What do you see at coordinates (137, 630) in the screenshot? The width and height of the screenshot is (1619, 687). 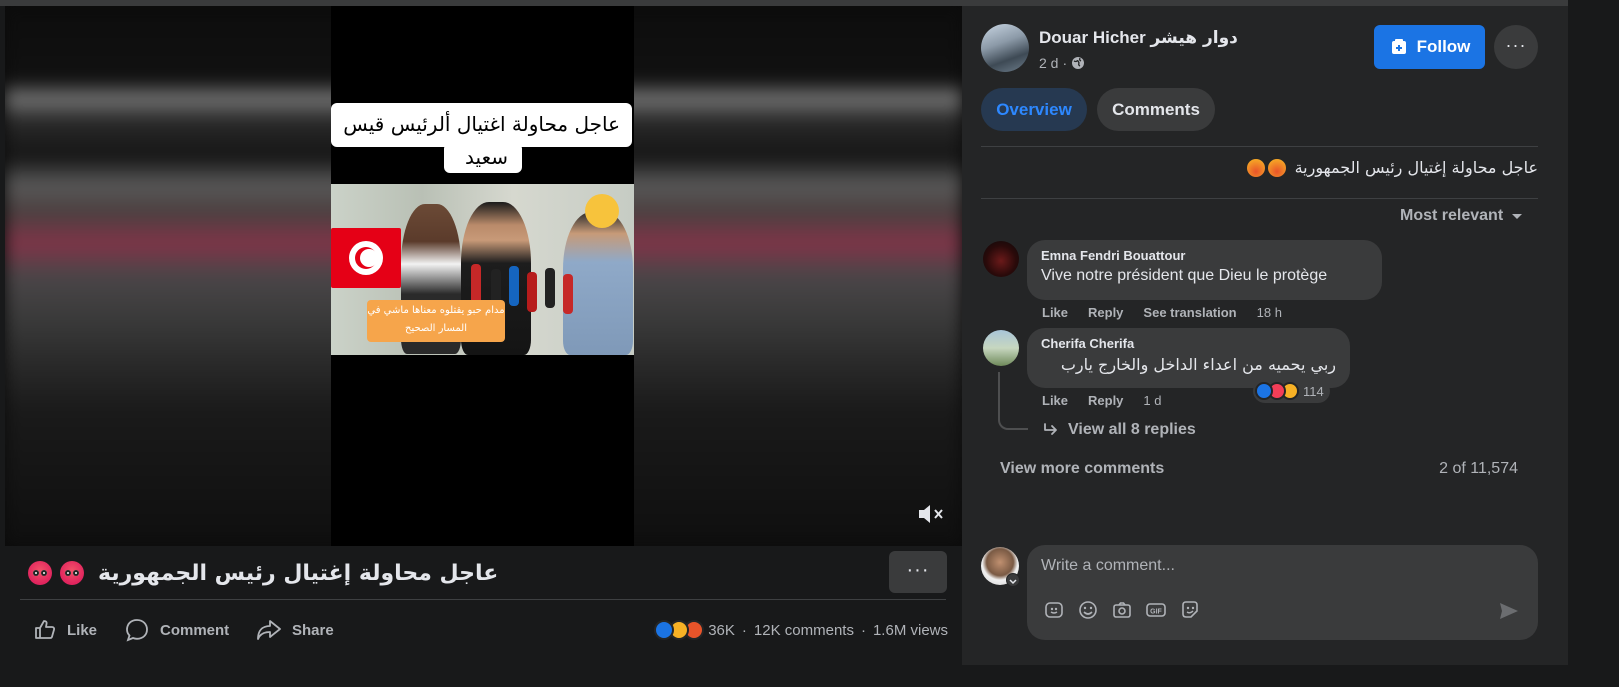 I see `comment-bubble-icon` at bounding box center [137, 630].